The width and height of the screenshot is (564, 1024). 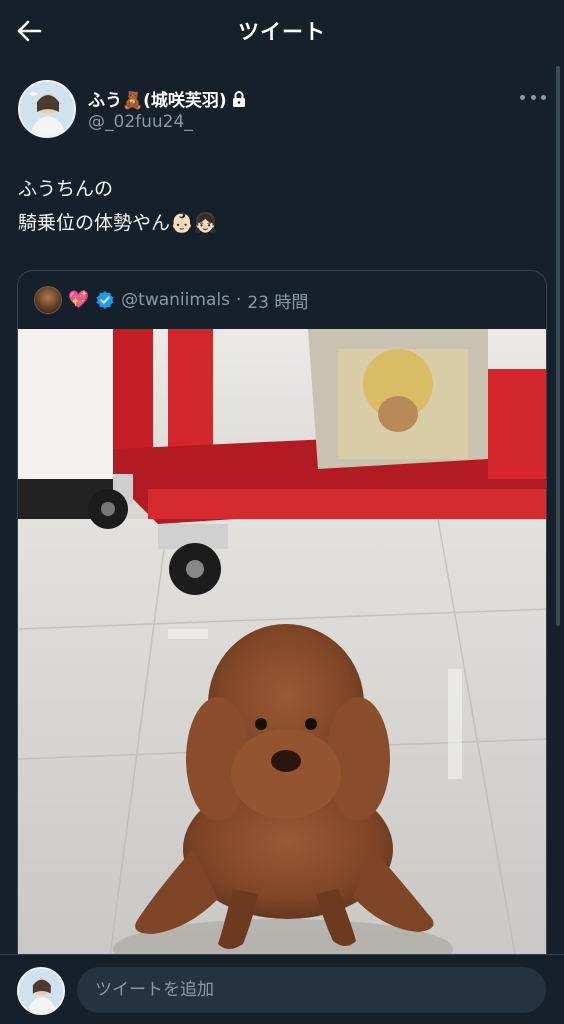 I want to click on top-bar: ツイート, so click(x=282, y=31).